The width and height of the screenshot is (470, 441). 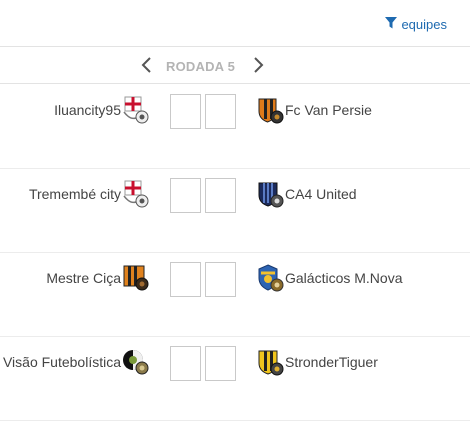 What do you see at coordinates (258, 65) in the screenshot?
I see `chevron-right-icon` at bounding box center [258, 65].